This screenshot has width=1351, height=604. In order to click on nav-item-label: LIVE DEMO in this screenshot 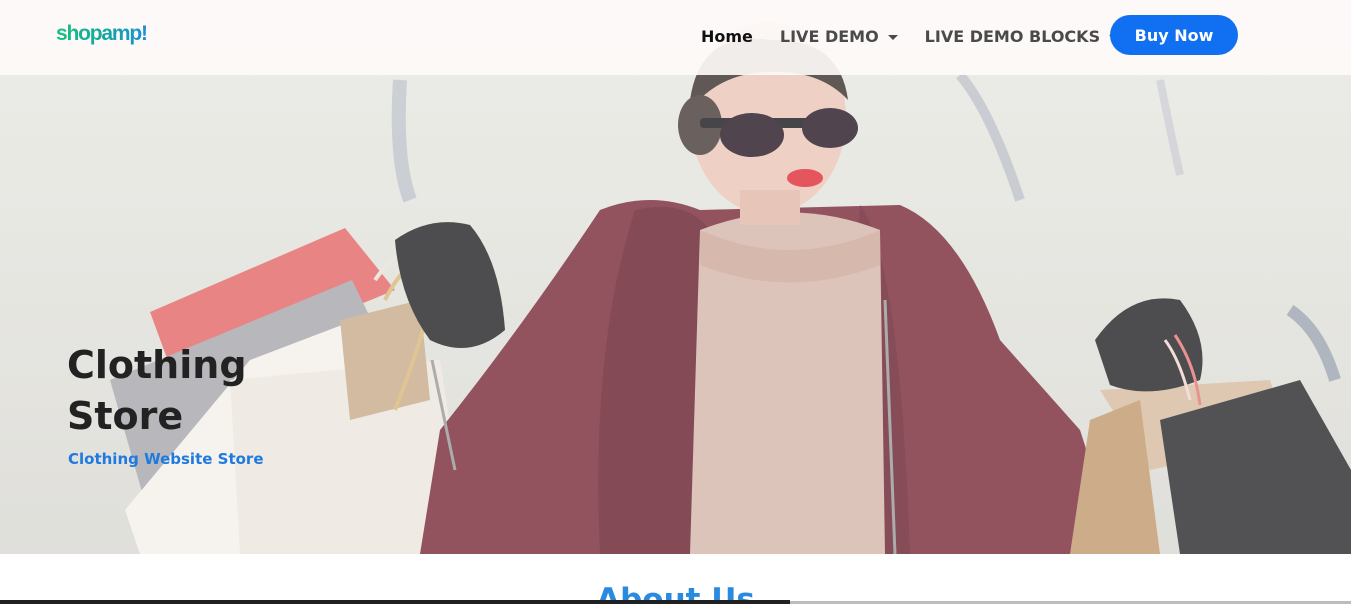, I will do `click(829, 36)`.